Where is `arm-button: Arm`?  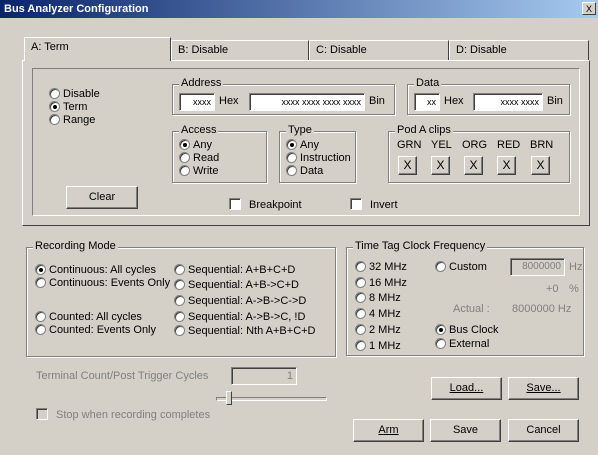 arm-button: Arm is located at coordinates (388, 430).